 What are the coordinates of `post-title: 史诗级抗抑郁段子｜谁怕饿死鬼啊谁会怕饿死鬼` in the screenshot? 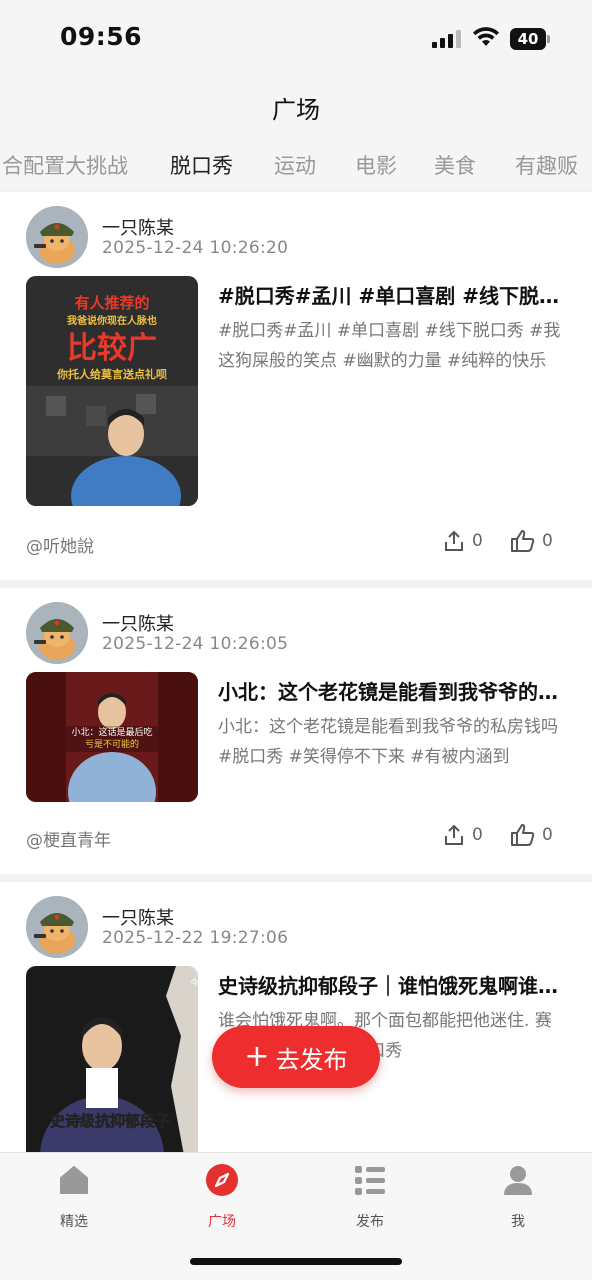 It's located at (393, 984).